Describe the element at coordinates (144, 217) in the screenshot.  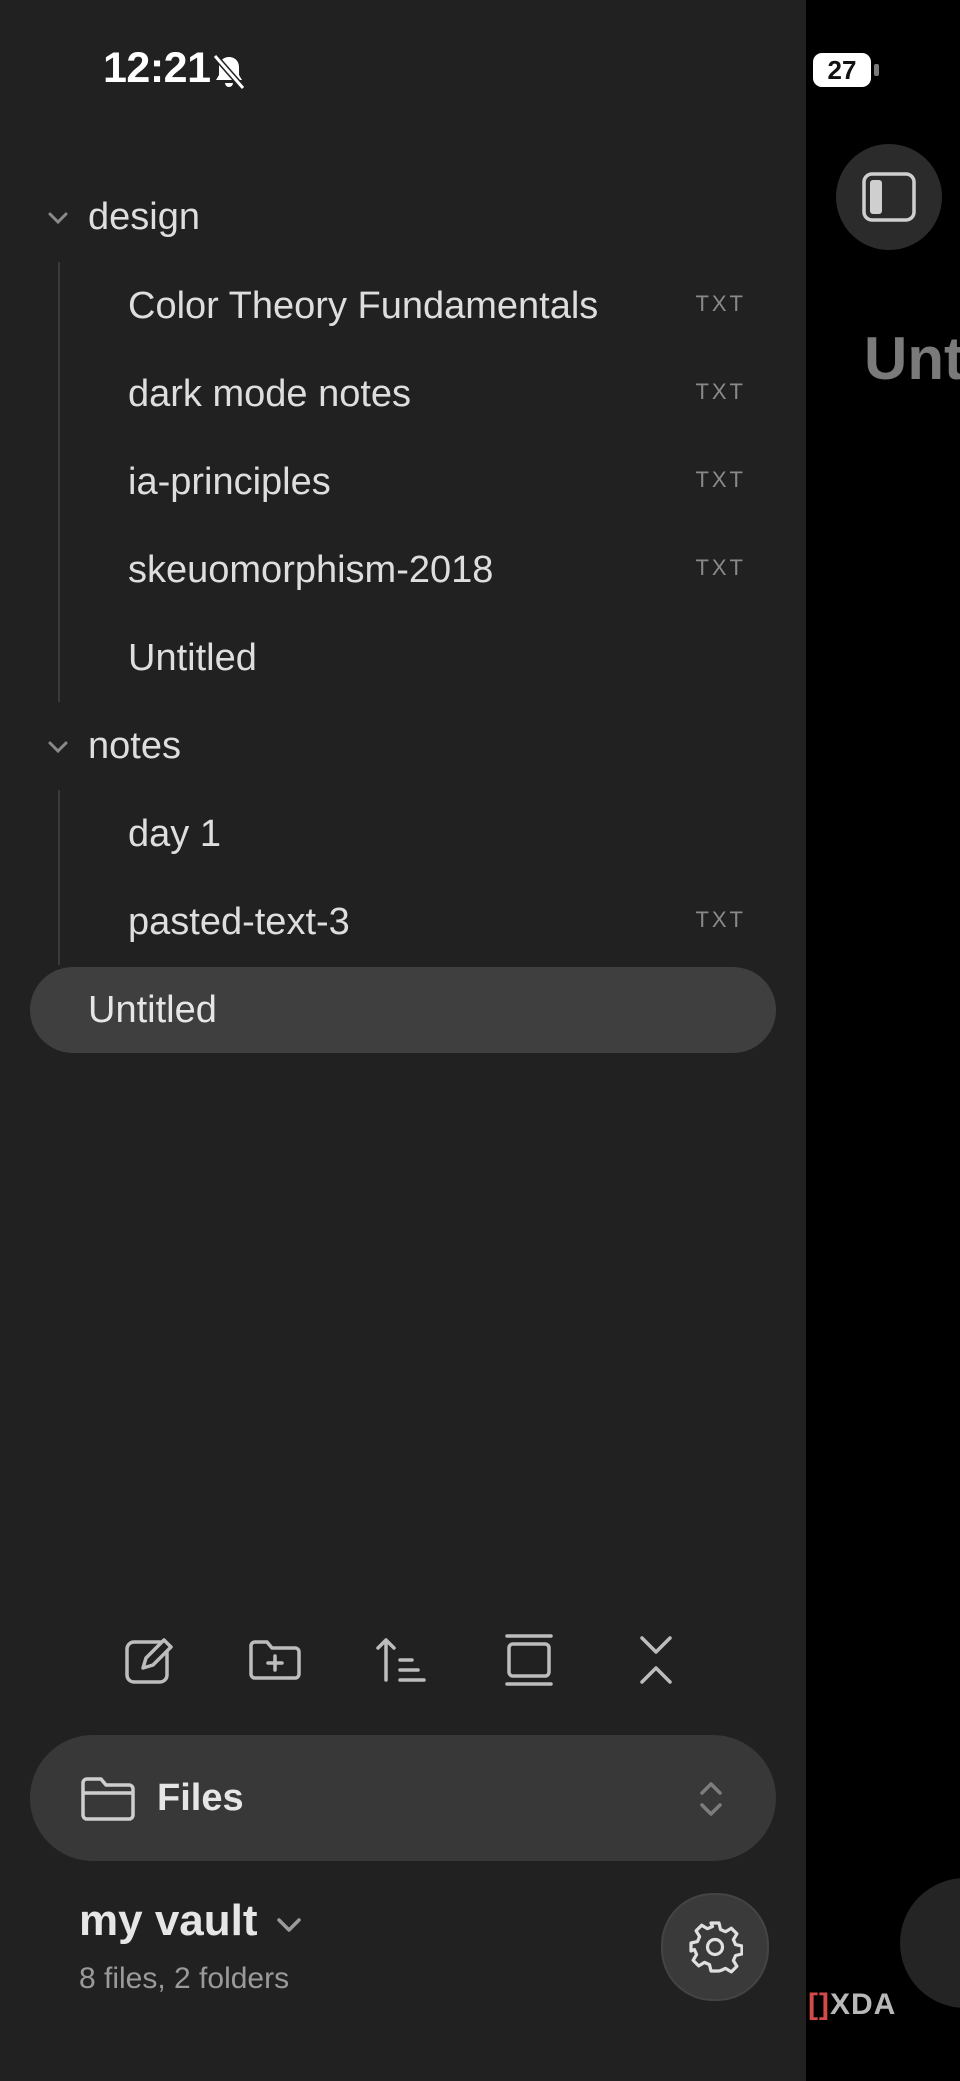
I see `folder-label: design` at that location.